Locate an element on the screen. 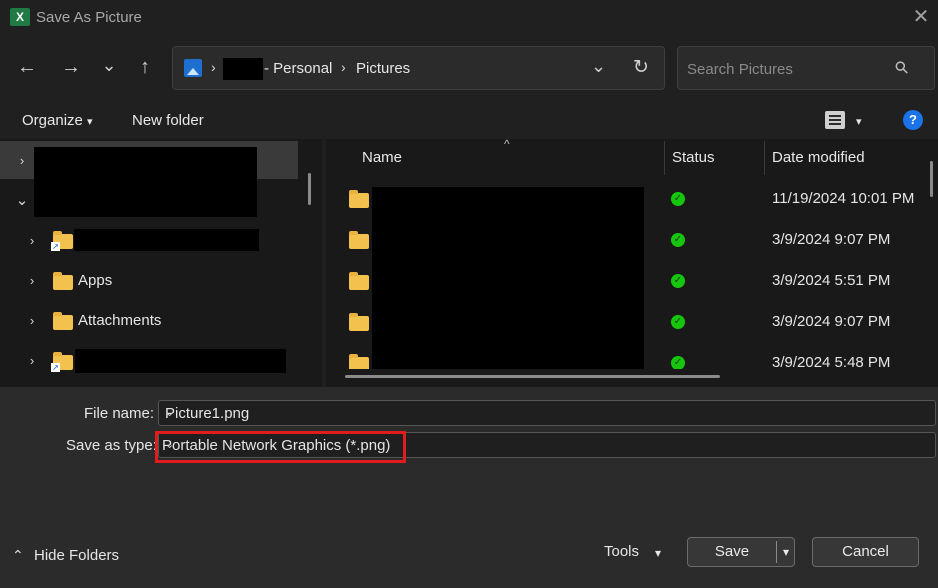 Image resolution: width=938 pixels, height=588 pixels. forward-arrow-icon: → is located at coordinates (71, 68).